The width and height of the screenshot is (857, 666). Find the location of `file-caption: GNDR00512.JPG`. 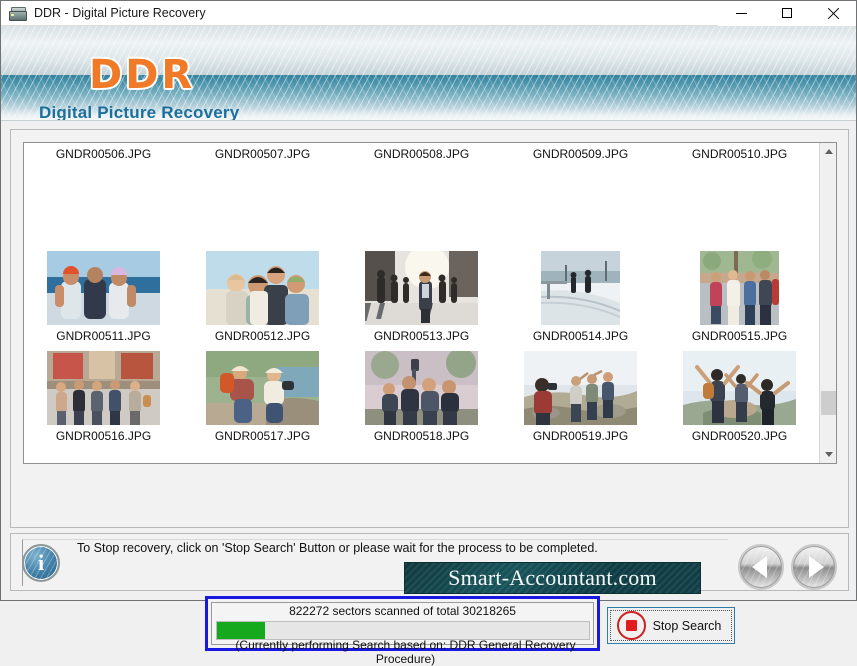

file-caption: GNDR00512.JPG is located at coordinates (262, 336).